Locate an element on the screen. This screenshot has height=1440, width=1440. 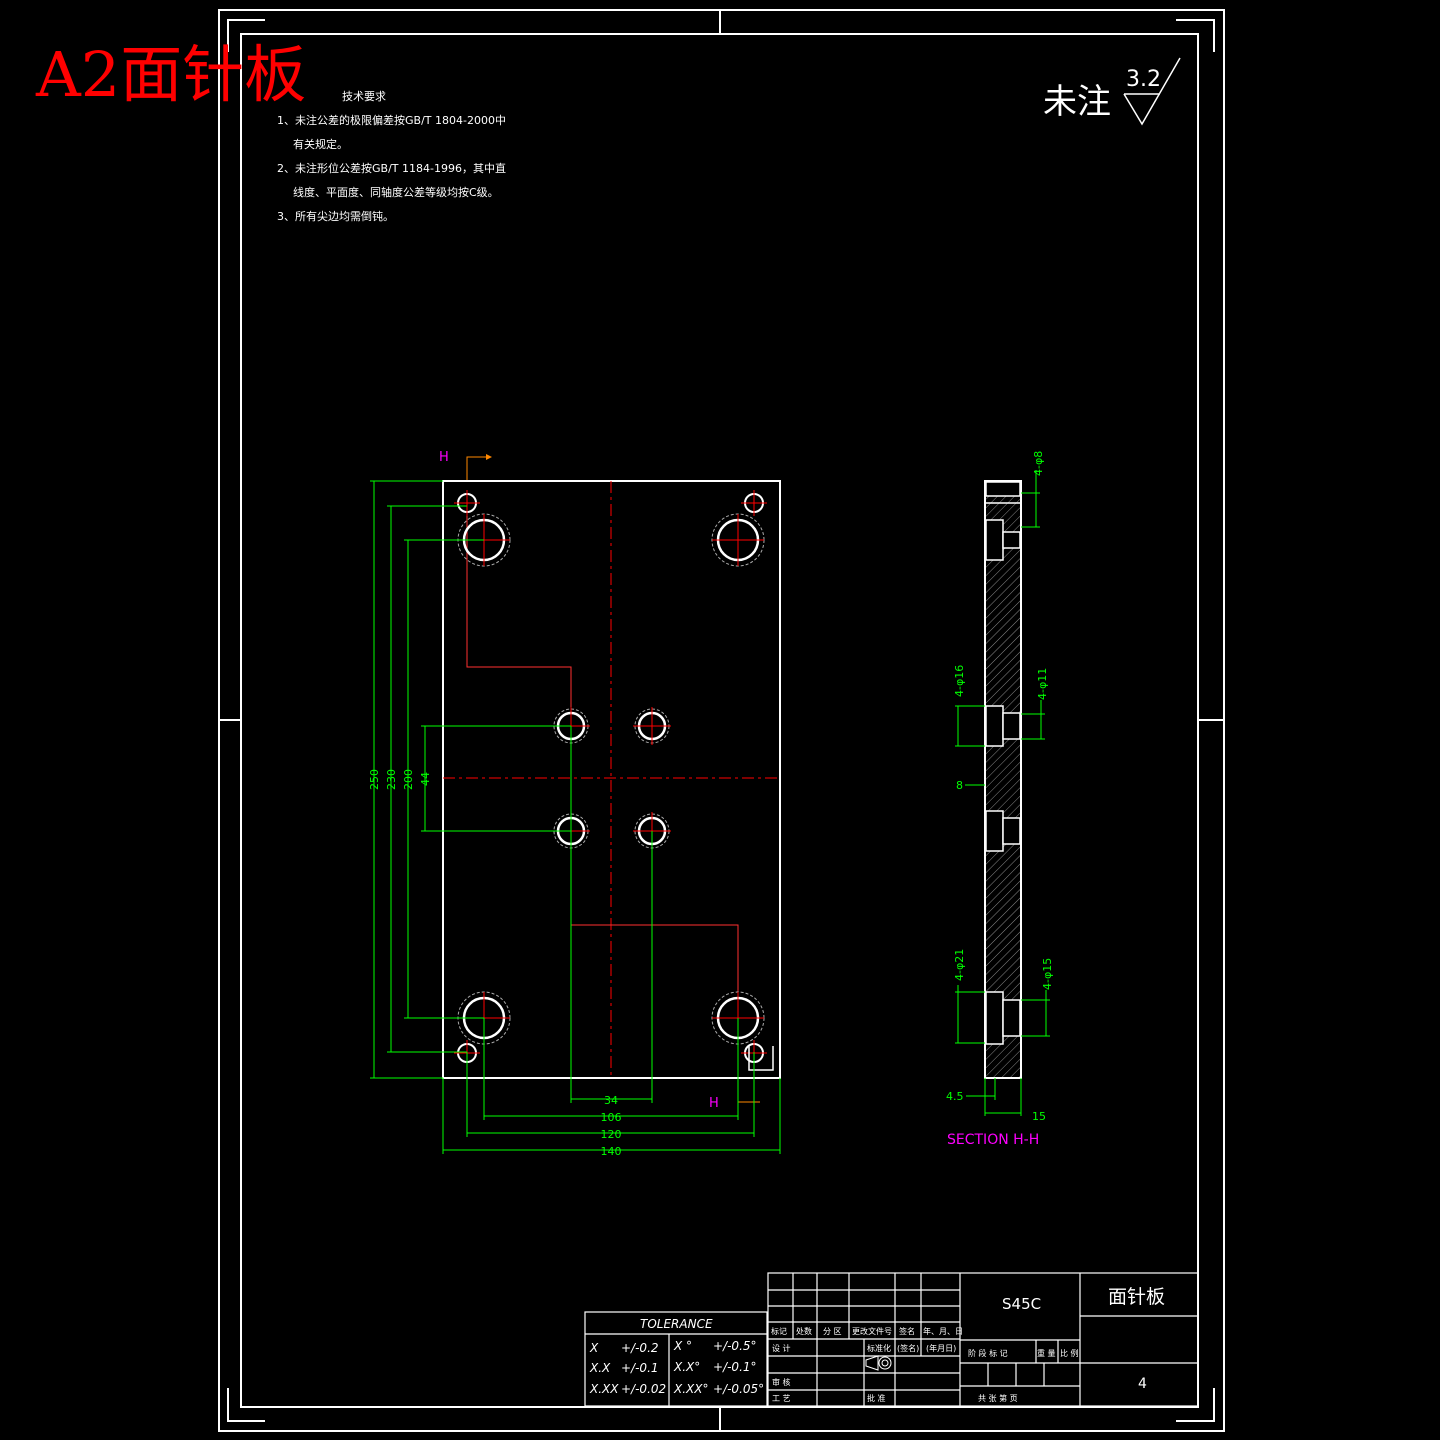
tb-label: 设 计 is located at coordinates (781, 1348).